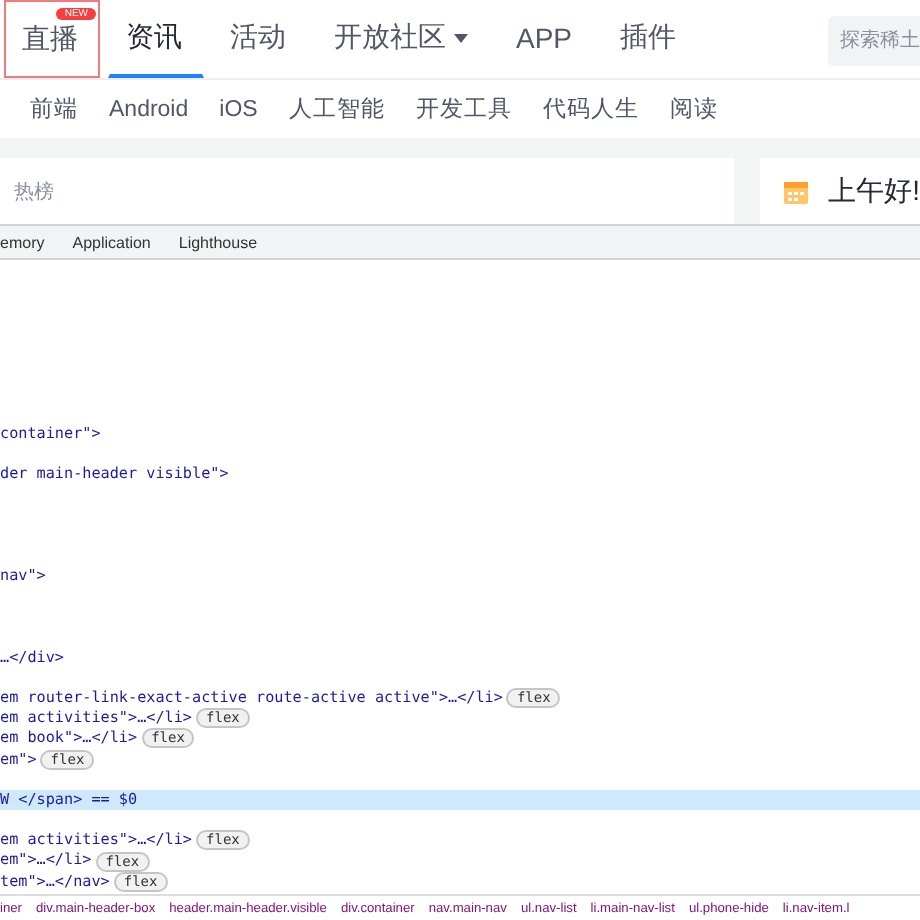  I want to click on category-link: Android, so click(149, 109).